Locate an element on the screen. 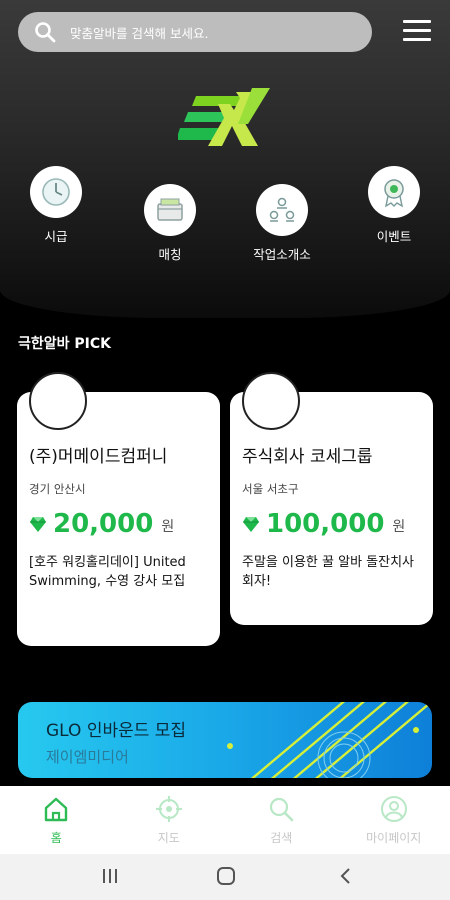 The image size is (450, 900). category-label: 시급 is located at coordinates (56, 236).